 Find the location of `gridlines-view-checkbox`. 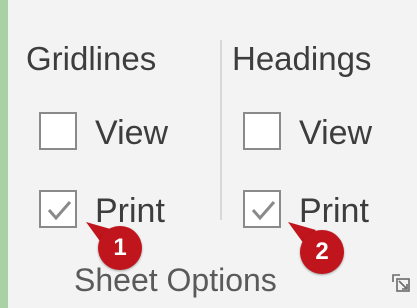

gridlines-view-checkbox is located at coordinates (58, 131).